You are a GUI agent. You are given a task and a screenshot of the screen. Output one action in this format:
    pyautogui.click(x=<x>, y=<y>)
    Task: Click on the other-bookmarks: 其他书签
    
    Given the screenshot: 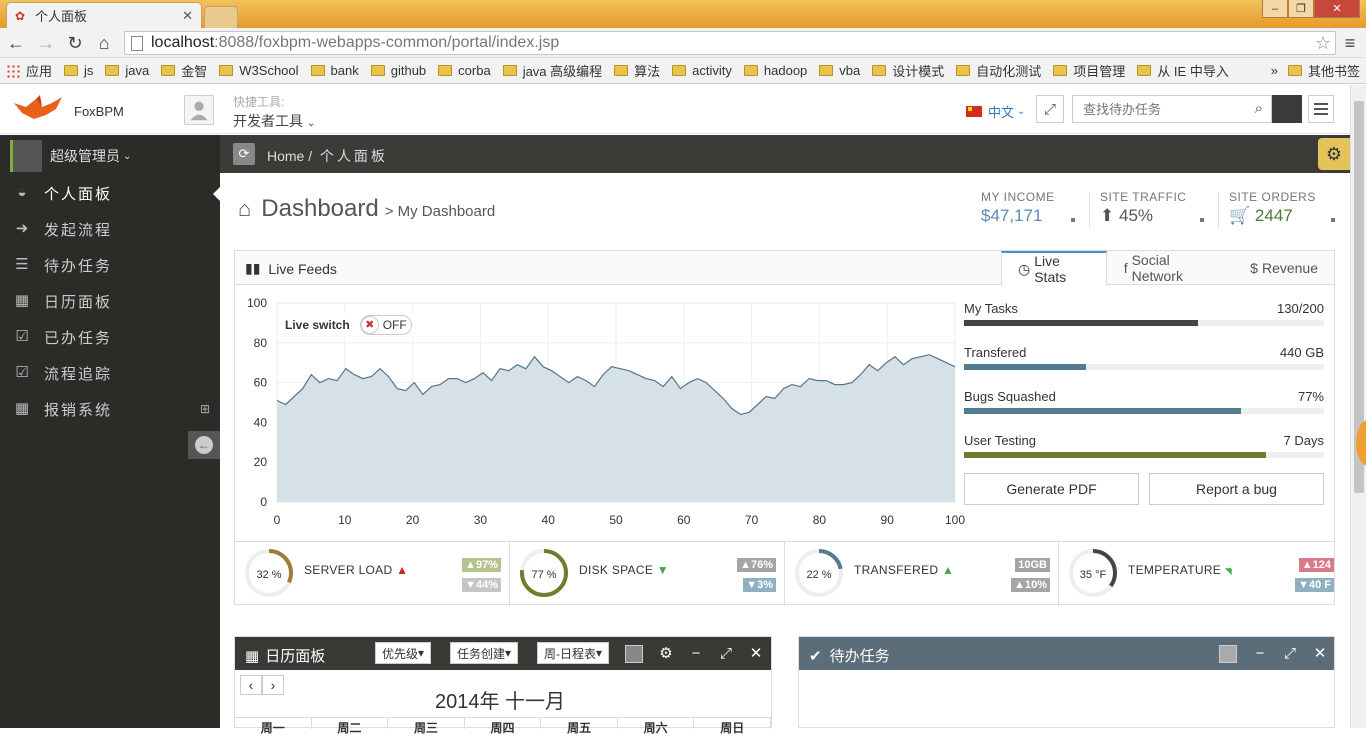 What is the action you would take?
    pyautogui.click(x=1323, y=70)
    